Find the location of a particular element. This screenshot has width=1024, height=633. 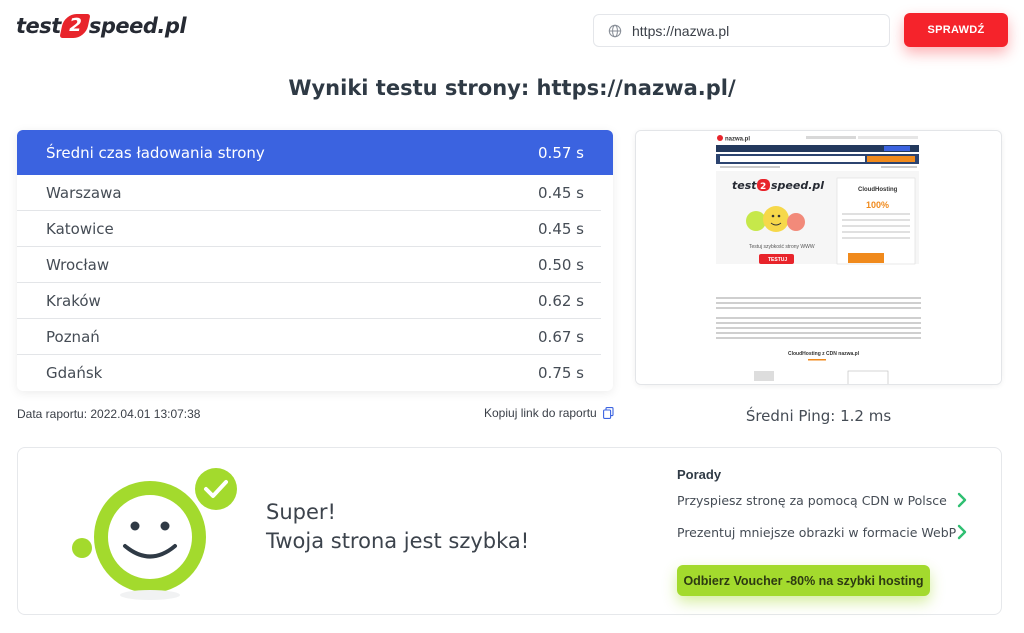

tip-cdn-link: Przyspiesz stronę za pomocą CDN w Polsce is located at coordinates (822, 500).